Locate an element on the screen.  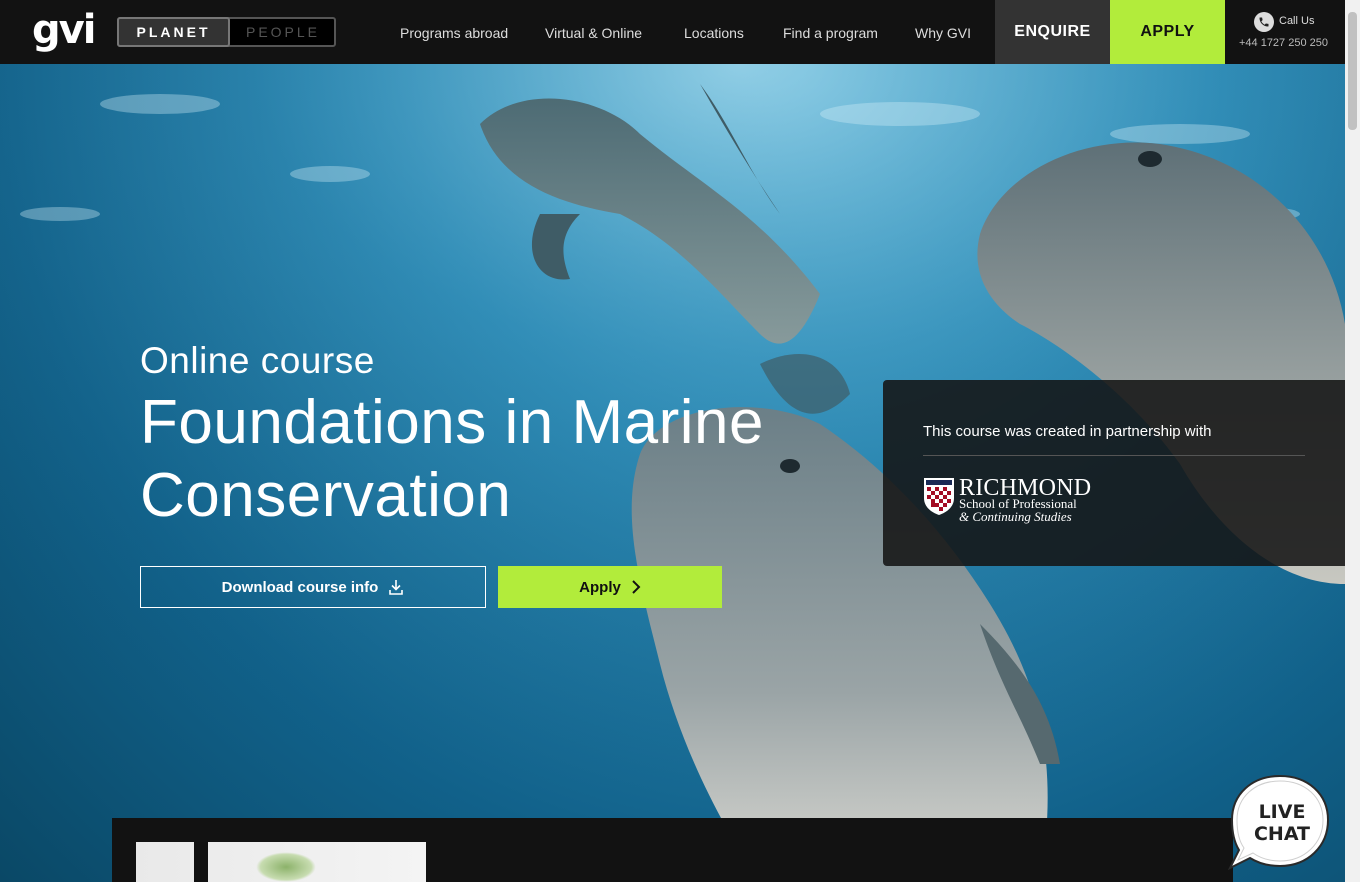
call-us: Call Us +44 1727 250 250 is located at coordinates (1285, 32).